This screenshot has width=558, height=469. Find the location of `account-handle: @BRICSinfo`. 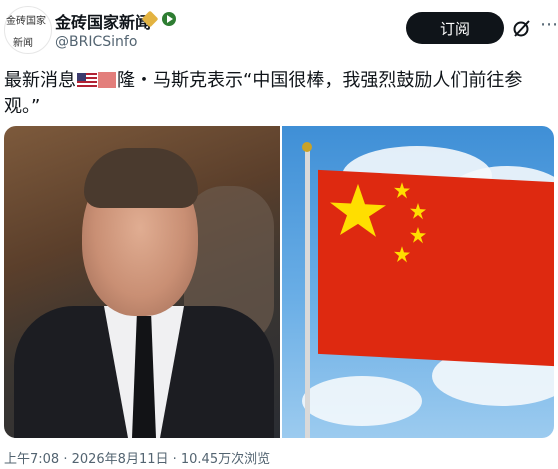

account-handle: @BRICSinfo is located at coordinates (96, 42).